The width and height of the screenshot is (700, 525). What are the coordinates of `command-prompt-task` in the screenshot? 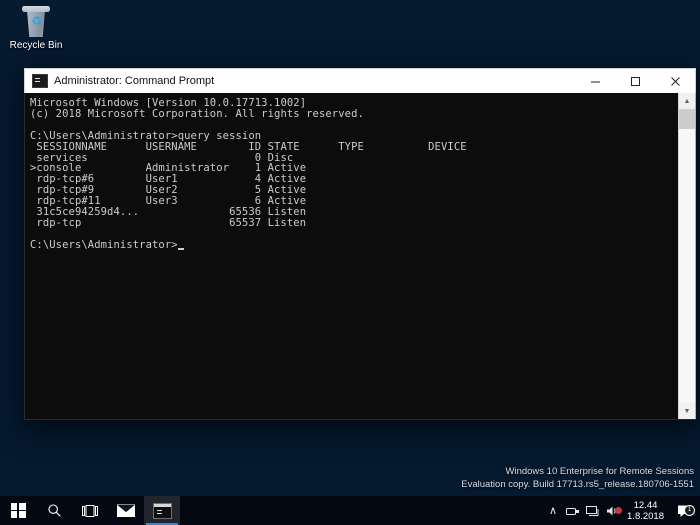 It's located at (162, 510).